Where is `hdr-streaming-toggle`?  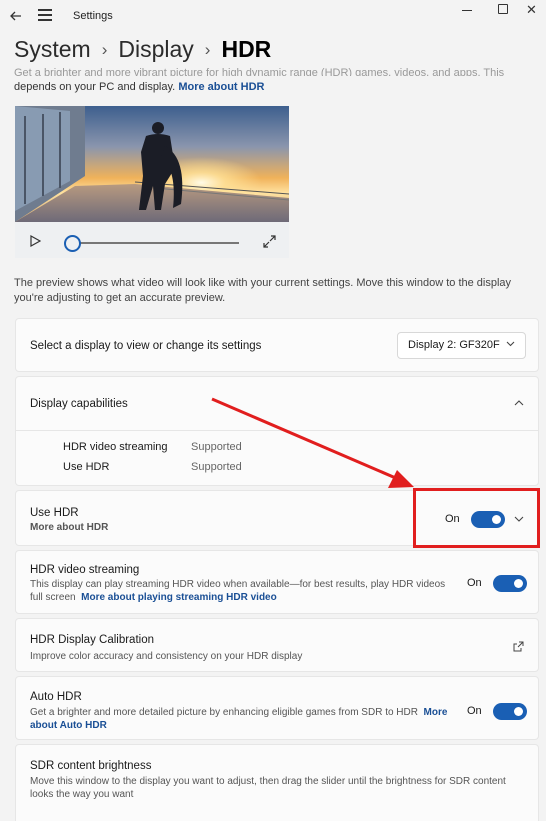
hdr-streaming-toggle is located at coordinates (510, 583).